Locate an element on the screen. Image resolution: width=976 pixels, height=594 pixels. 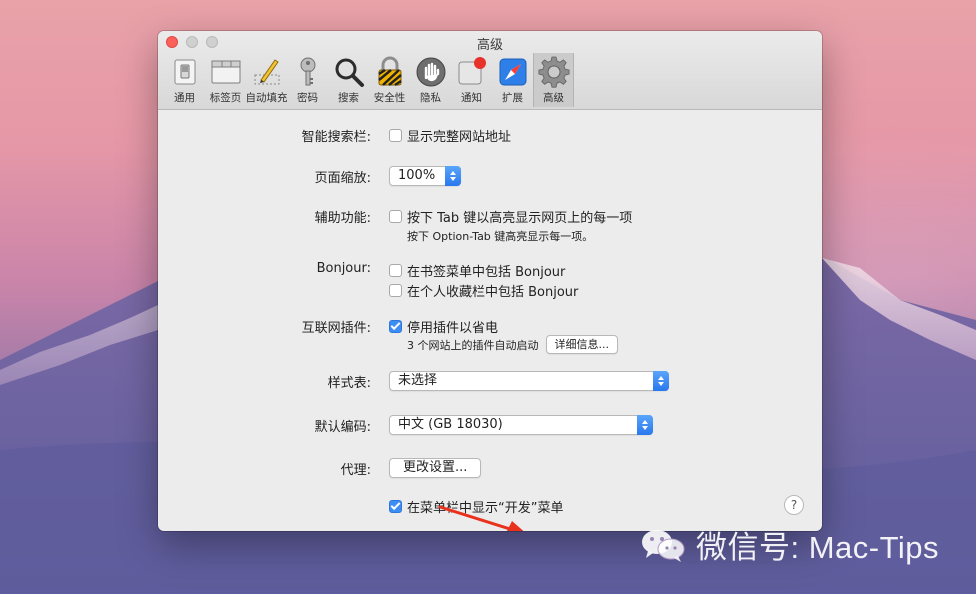
stylesheet-select: 未选择 is located at coordinates (529, 381).